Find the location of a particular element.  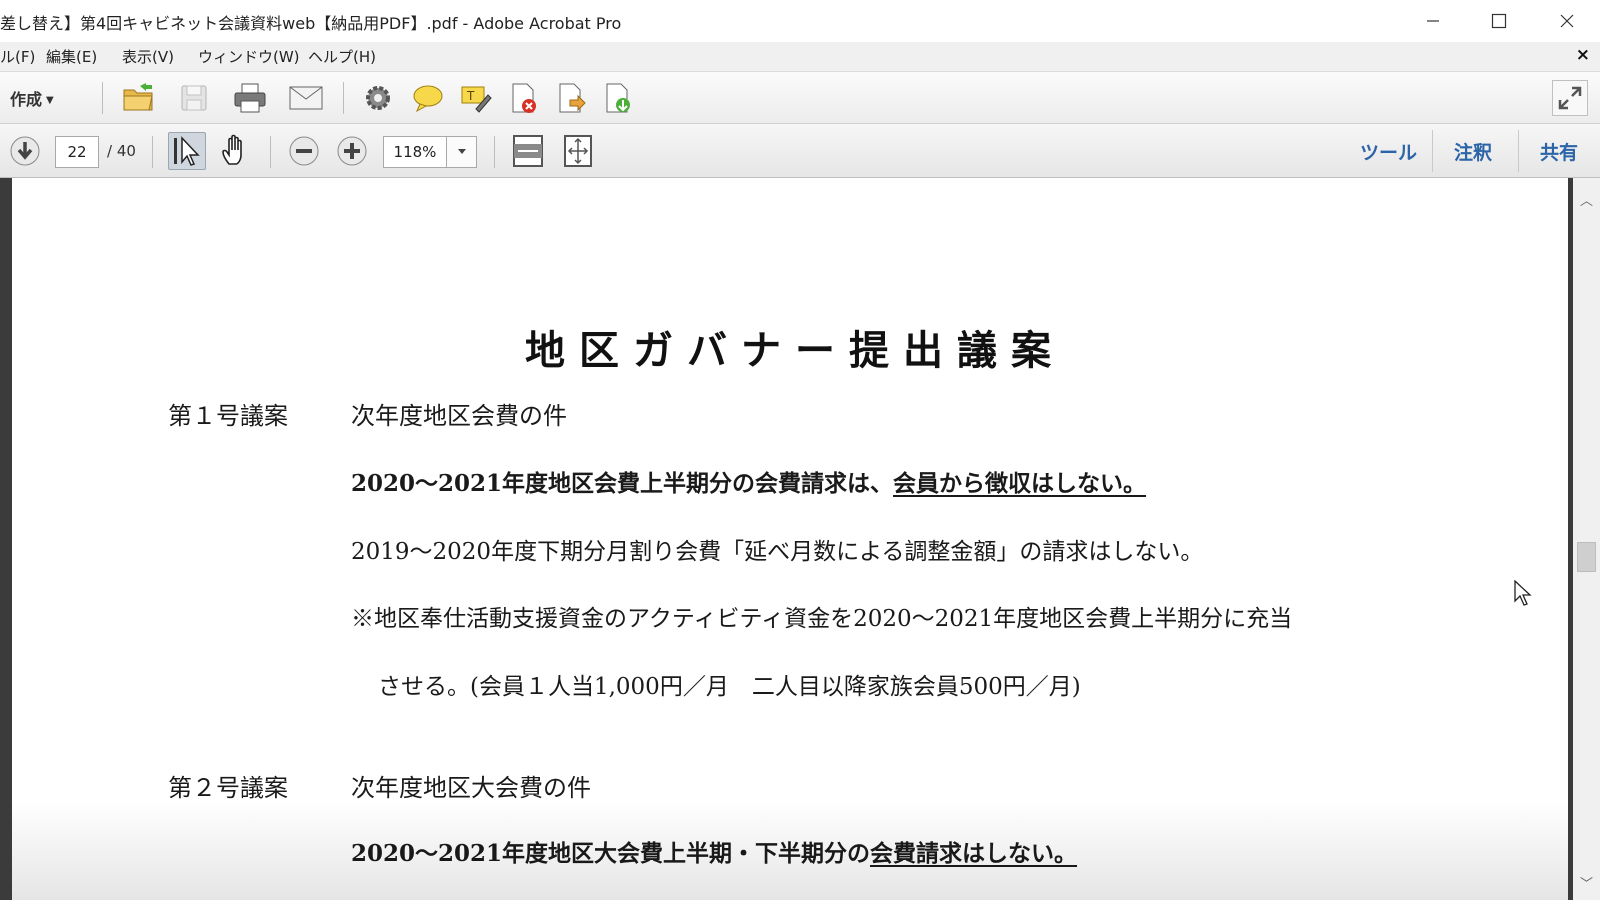

svg-text: T is located at coordinates (470, 96).